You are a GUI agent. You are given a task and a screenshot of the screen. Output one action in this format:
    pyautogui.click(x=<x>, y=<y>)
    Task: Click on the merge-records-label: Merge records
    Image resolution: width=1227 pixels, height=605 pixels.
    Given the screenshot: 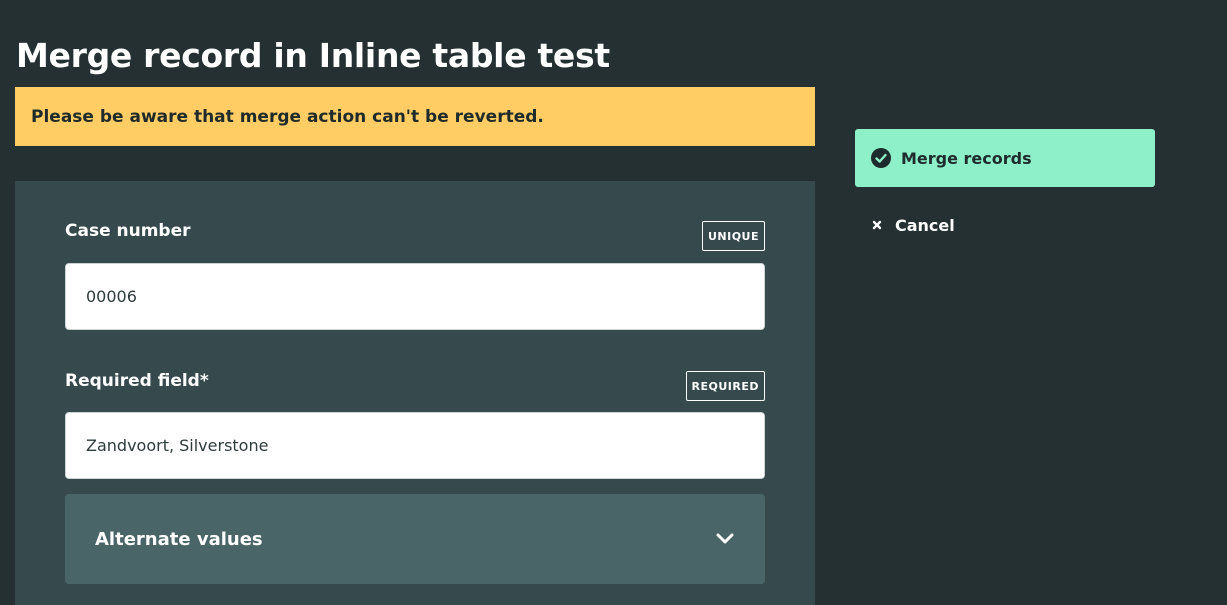 What is the action you would take?
    pyautogui.click(x=966, y=158)
    